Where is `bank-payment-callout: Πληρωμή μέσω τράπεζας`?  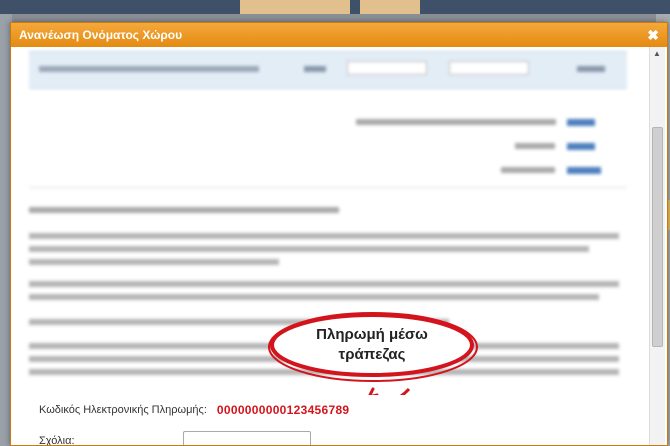
bank-payment-callout: Πληρωμή μέσω τράπεζας is located at coordinates (372, 356).